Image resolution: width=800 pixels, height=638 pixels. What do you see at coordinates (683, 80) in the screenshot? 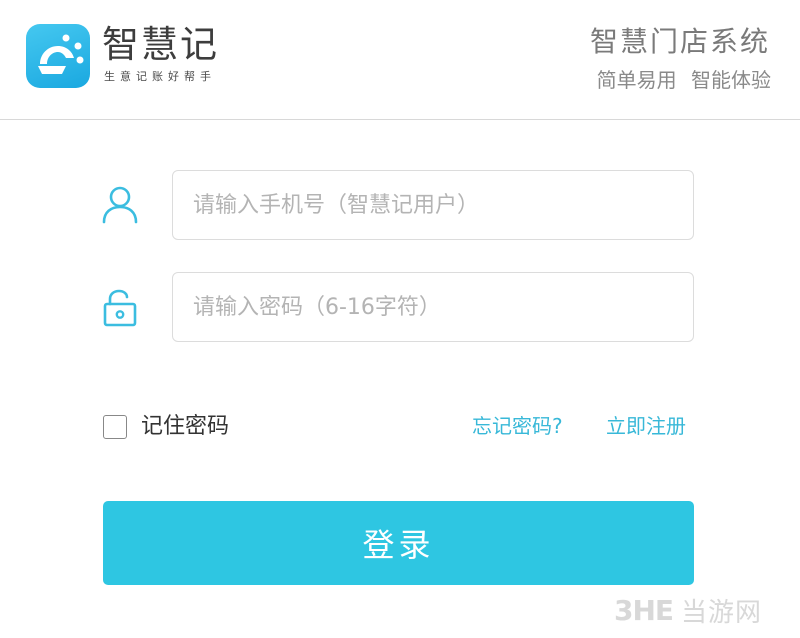
I see `system-subtitle: 简单易用 智能体验` at bounding box center [683, 80].